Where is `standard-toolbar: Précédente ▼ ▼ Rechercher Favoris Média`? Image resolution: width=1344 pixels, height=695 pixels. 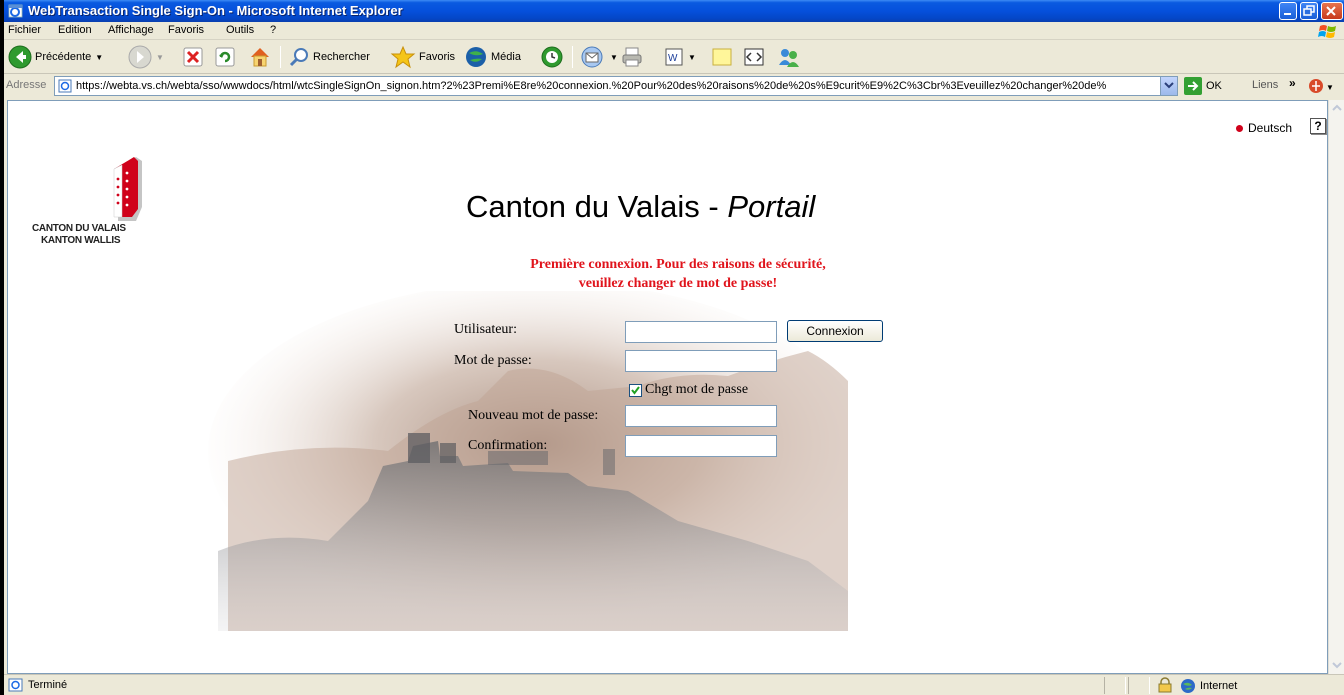
standard-toolbar: Précédente ▼ ▼ Rechercher Favoris Média is located at coordinates (674, 57).